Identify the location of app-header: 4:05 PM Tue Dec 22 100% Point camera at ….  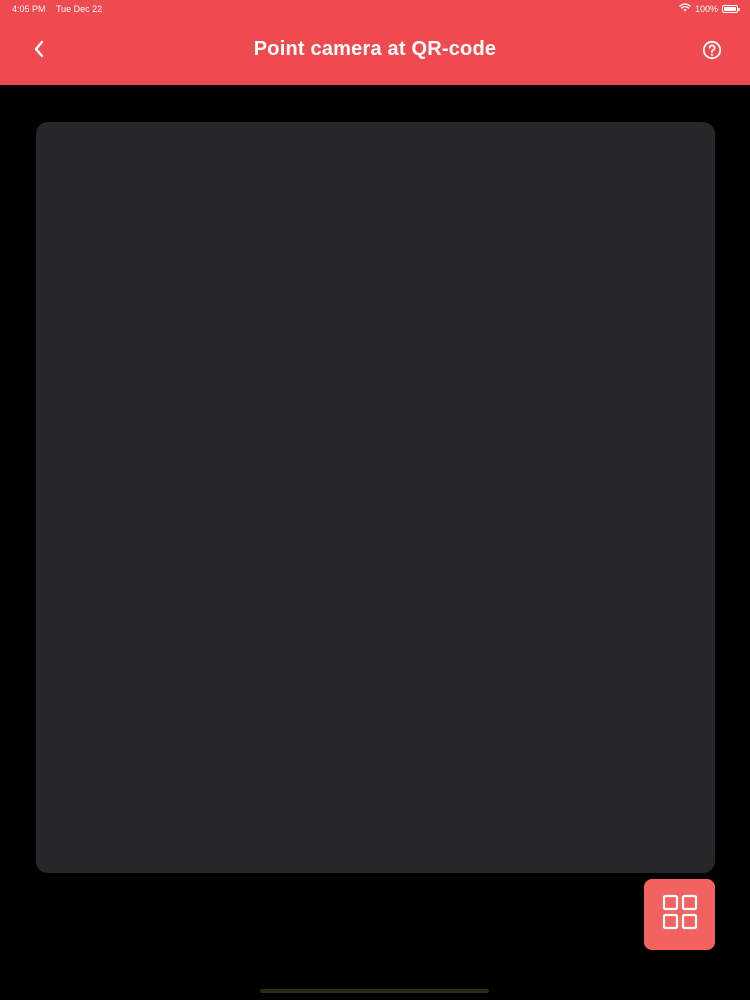
(375, 42).